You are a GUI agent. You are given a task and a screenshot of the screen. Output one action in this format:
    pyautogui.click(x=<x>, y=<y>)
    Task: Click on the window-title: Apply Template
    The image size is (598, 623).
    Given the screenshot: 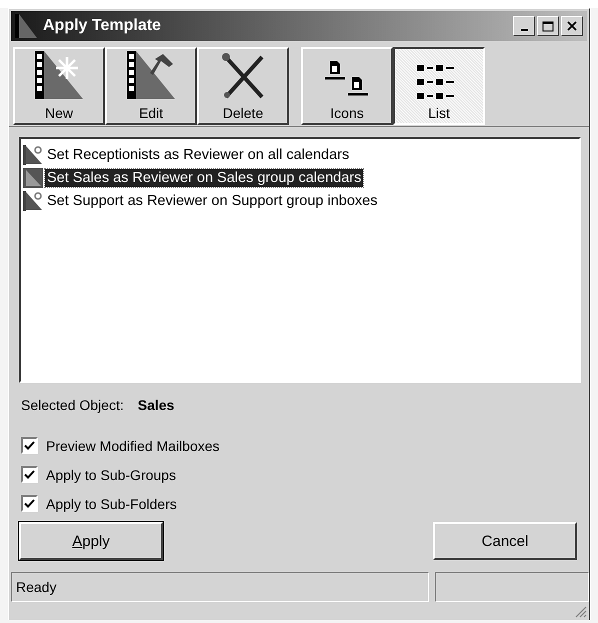 What is the action you would take?
    pyautogui.click(x=102, y=26)
    